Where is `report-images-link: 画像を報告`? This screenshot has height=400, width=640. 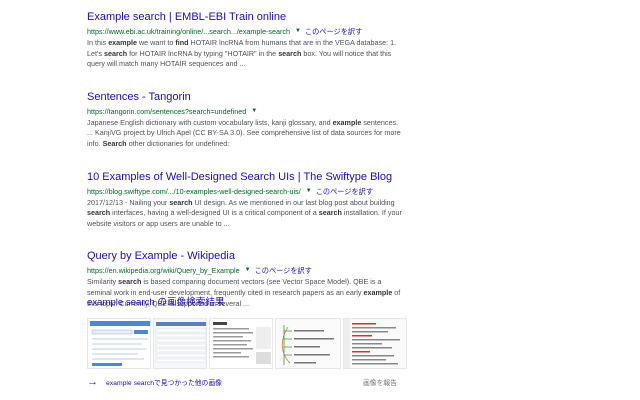
report-images-link: 画像を報告 is located at coordinates (380, 382).